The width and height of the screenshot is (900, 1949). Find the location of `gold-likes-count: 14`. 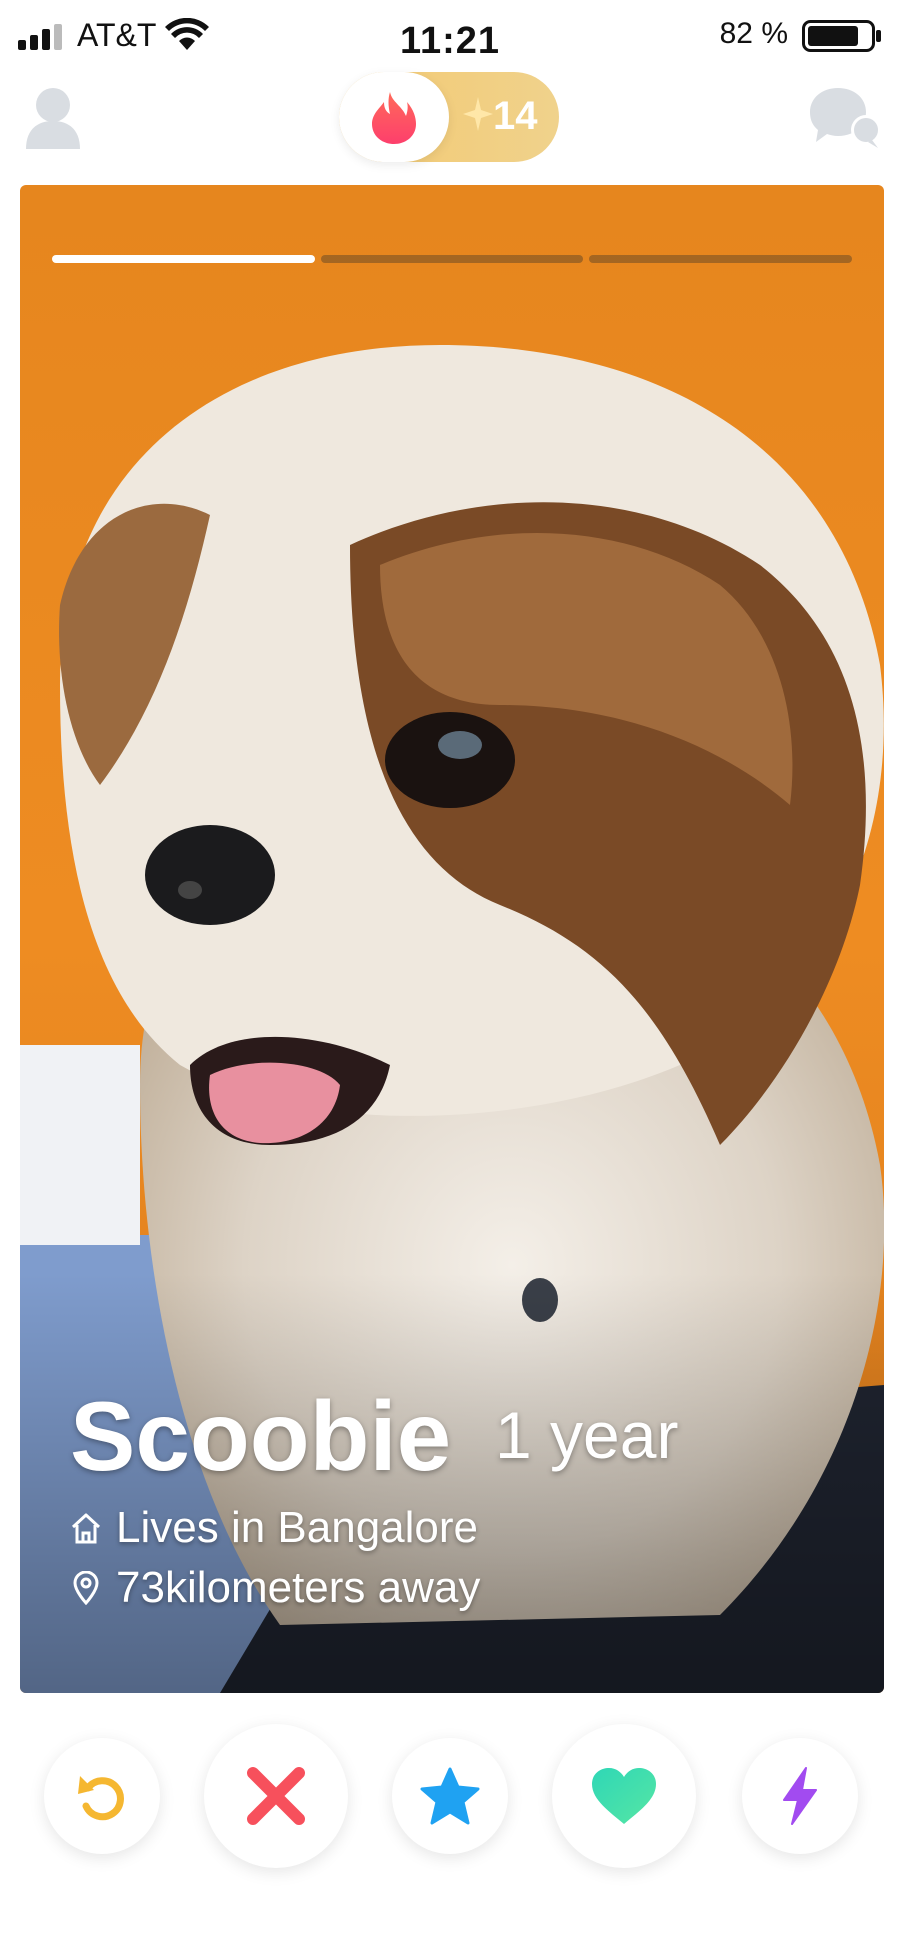

gold-likes-count: 14 is located at coordinates (515, 116).